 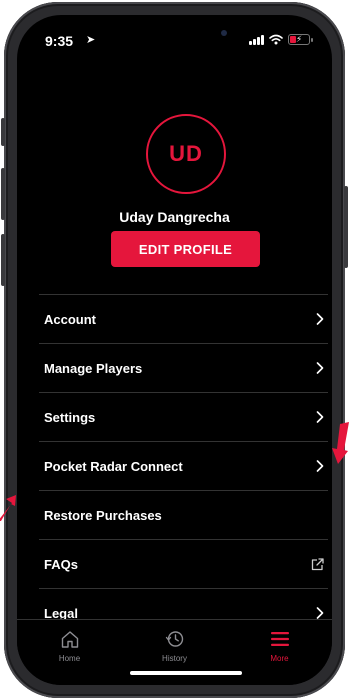 What do you see at coordinates (183, 514) in the screenshot?
I see `menu-item-restore-purchases: Restore Purchases` at bounding box center [183, 514].